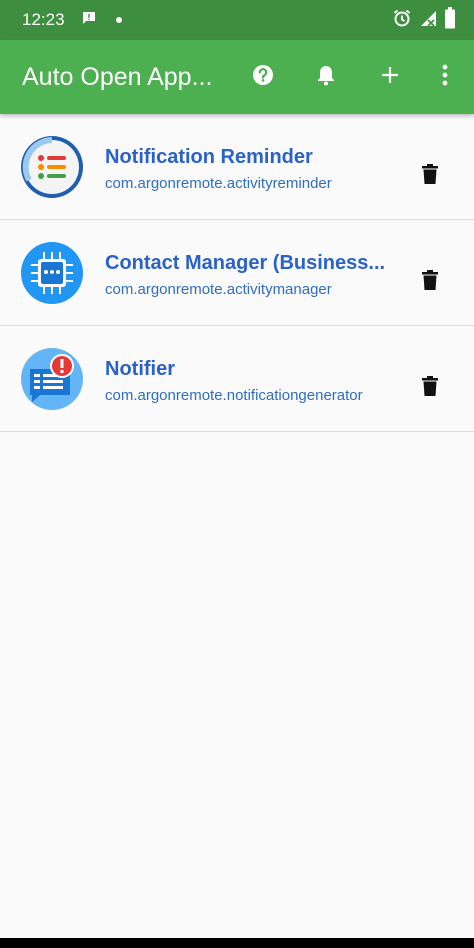 Image resolution: width=474 pixels, height=948 pixels. I want to click on overflow-menu-button, so click(445, 77).